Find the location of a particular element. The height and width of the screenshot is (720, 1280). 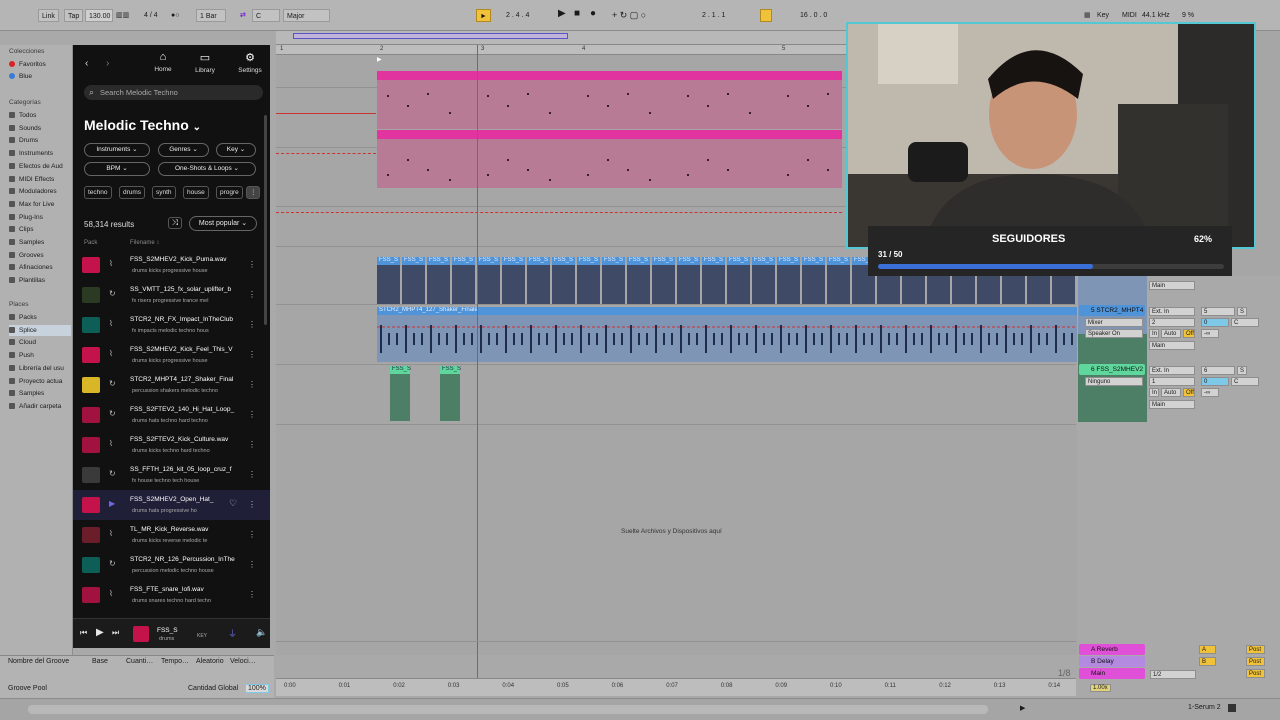

tag-drums: drums is located at coordinates (132, 192).